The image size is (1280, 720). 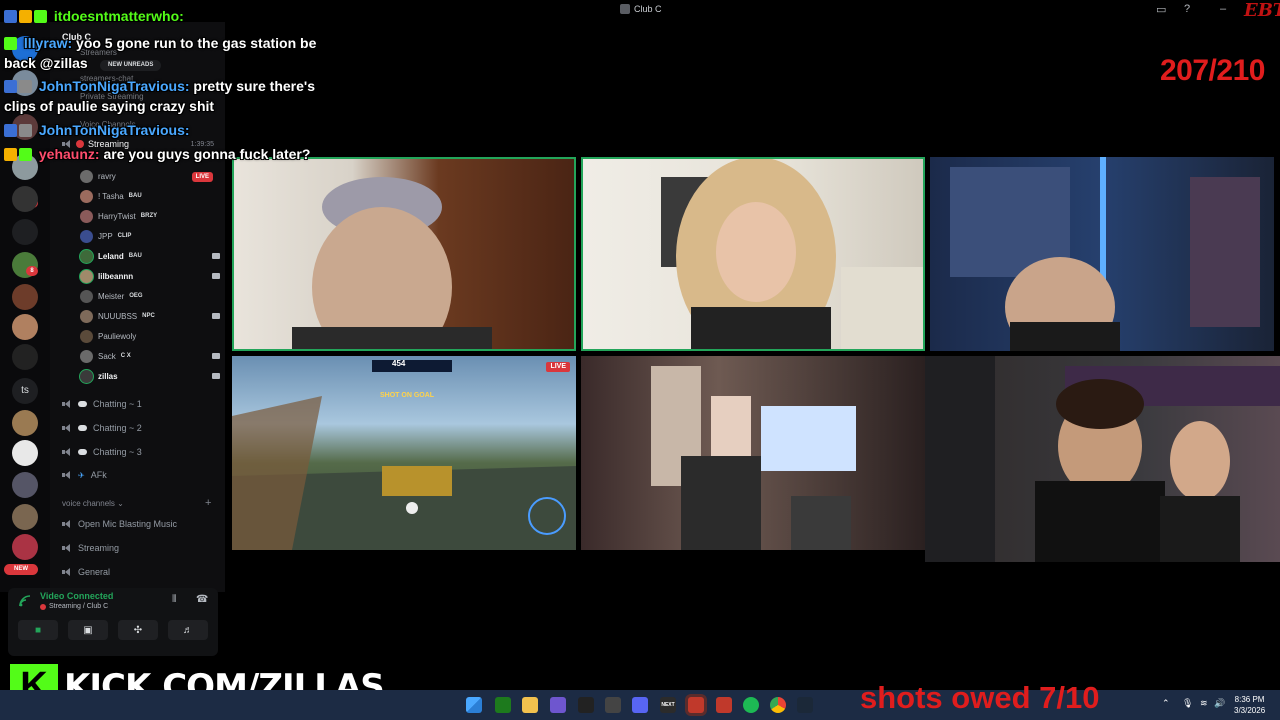 I want to click on voice-channel-general: General, so click(x=142, y=572).